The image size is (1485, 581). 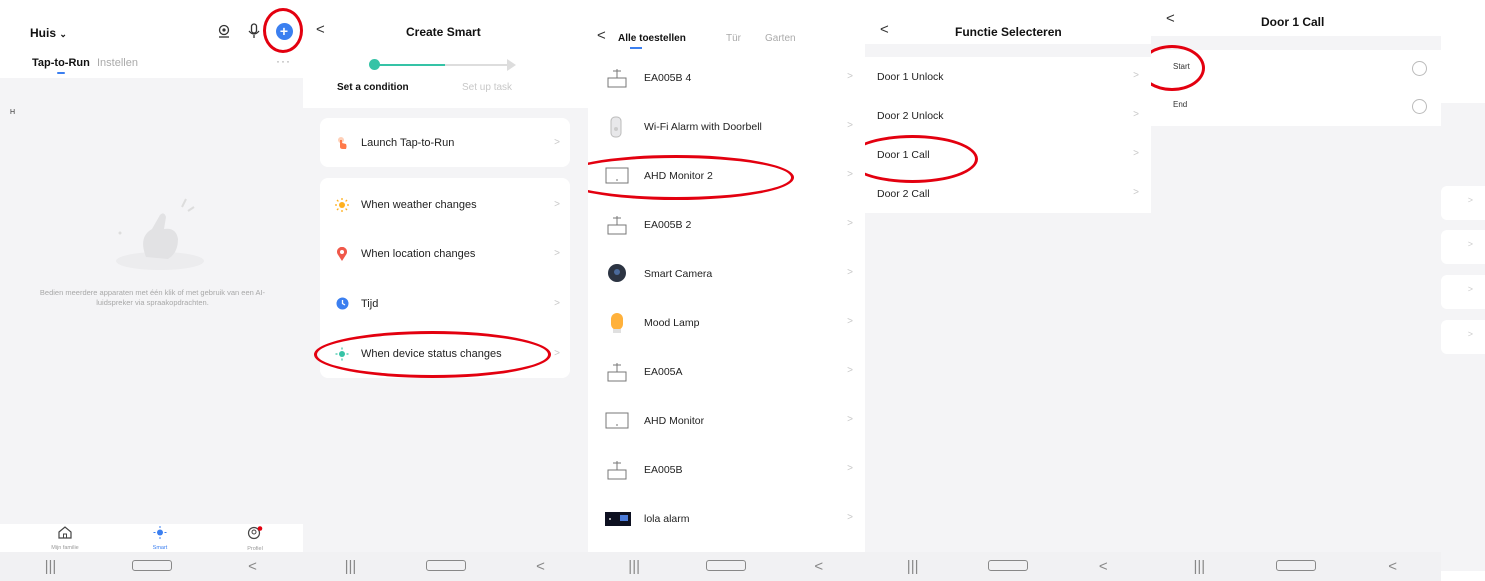 I want to click on option-end: End, so click(x=1296, y=107).